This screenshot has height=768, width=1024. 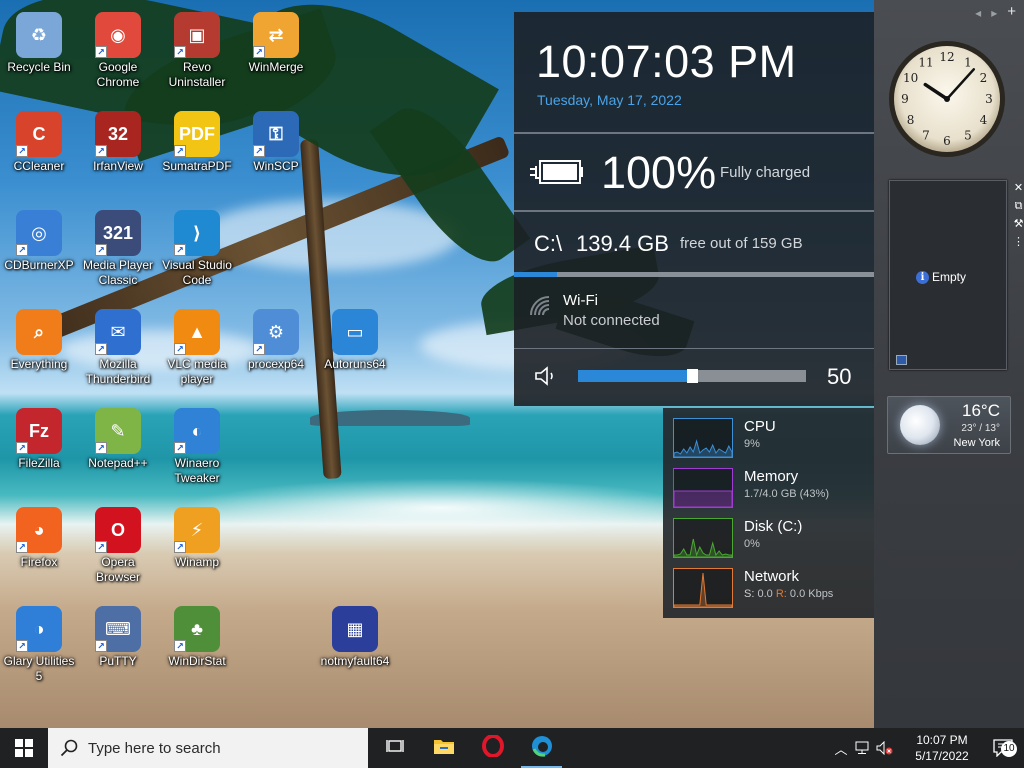 I want to click on desktop-icon-label: Everything, so click(x=39, y=364).